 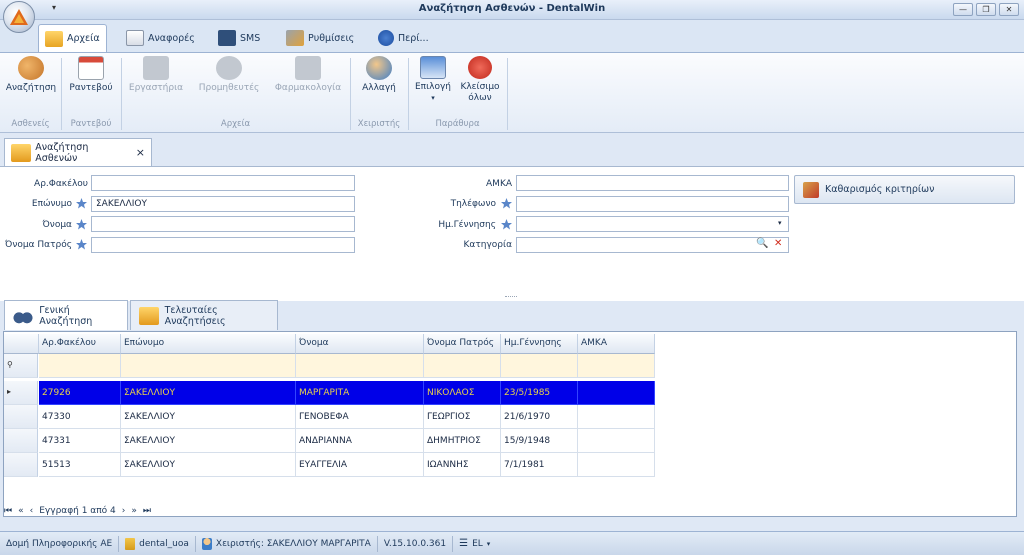 What do you see at coordinates (160, 38) in the screenshot?
I see `tab-reports: Αναφορές` at bounding box center [160, 38].